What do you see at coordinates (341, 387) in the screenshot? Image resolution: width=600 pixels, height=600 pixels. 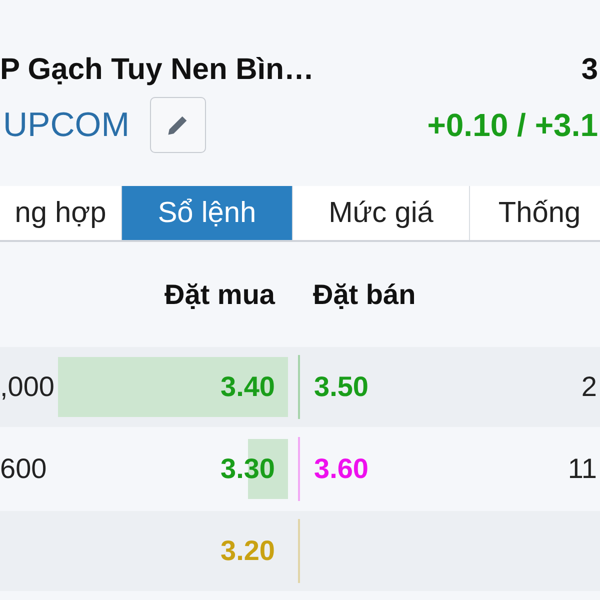 I see `ask-price: 3.50` at bounding box center [341, 387].